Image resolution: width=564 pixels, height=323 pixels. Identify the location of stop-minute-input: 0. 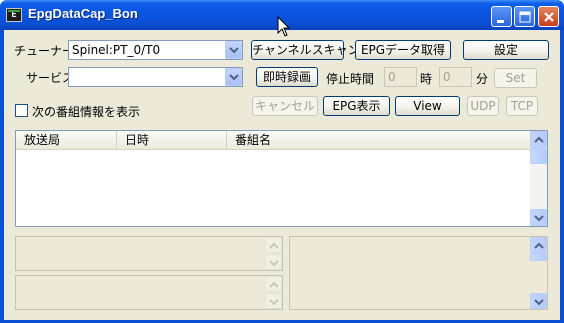
(455, 77).